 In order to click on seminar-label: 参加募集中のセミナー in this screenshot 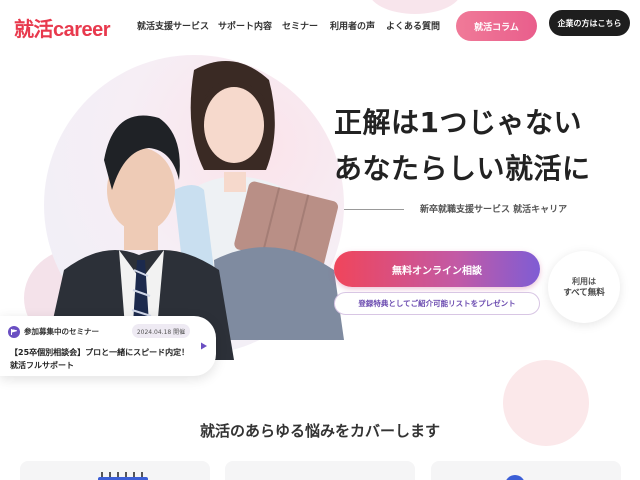, I will do `click(61, 331)`.